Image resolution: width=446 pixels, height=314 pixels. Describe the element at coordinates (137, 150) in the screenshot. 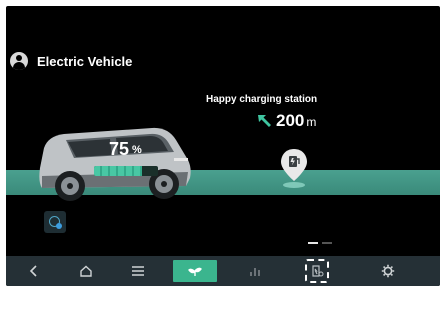

I see `battery-percent-sign: %` at that location.